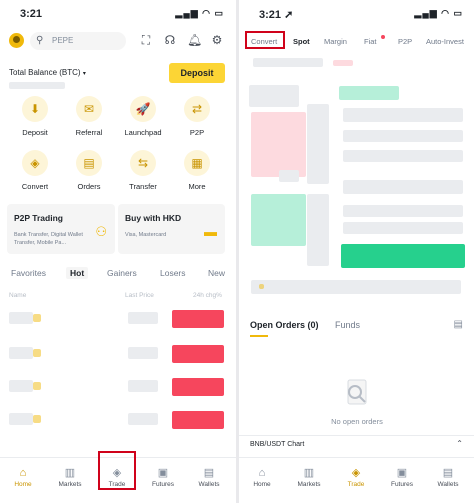  What do you see at coordinates (194, 40) in the screenshot?
I see `notification-bell-icon: 🔔︎` at bounding box center [194, 40].